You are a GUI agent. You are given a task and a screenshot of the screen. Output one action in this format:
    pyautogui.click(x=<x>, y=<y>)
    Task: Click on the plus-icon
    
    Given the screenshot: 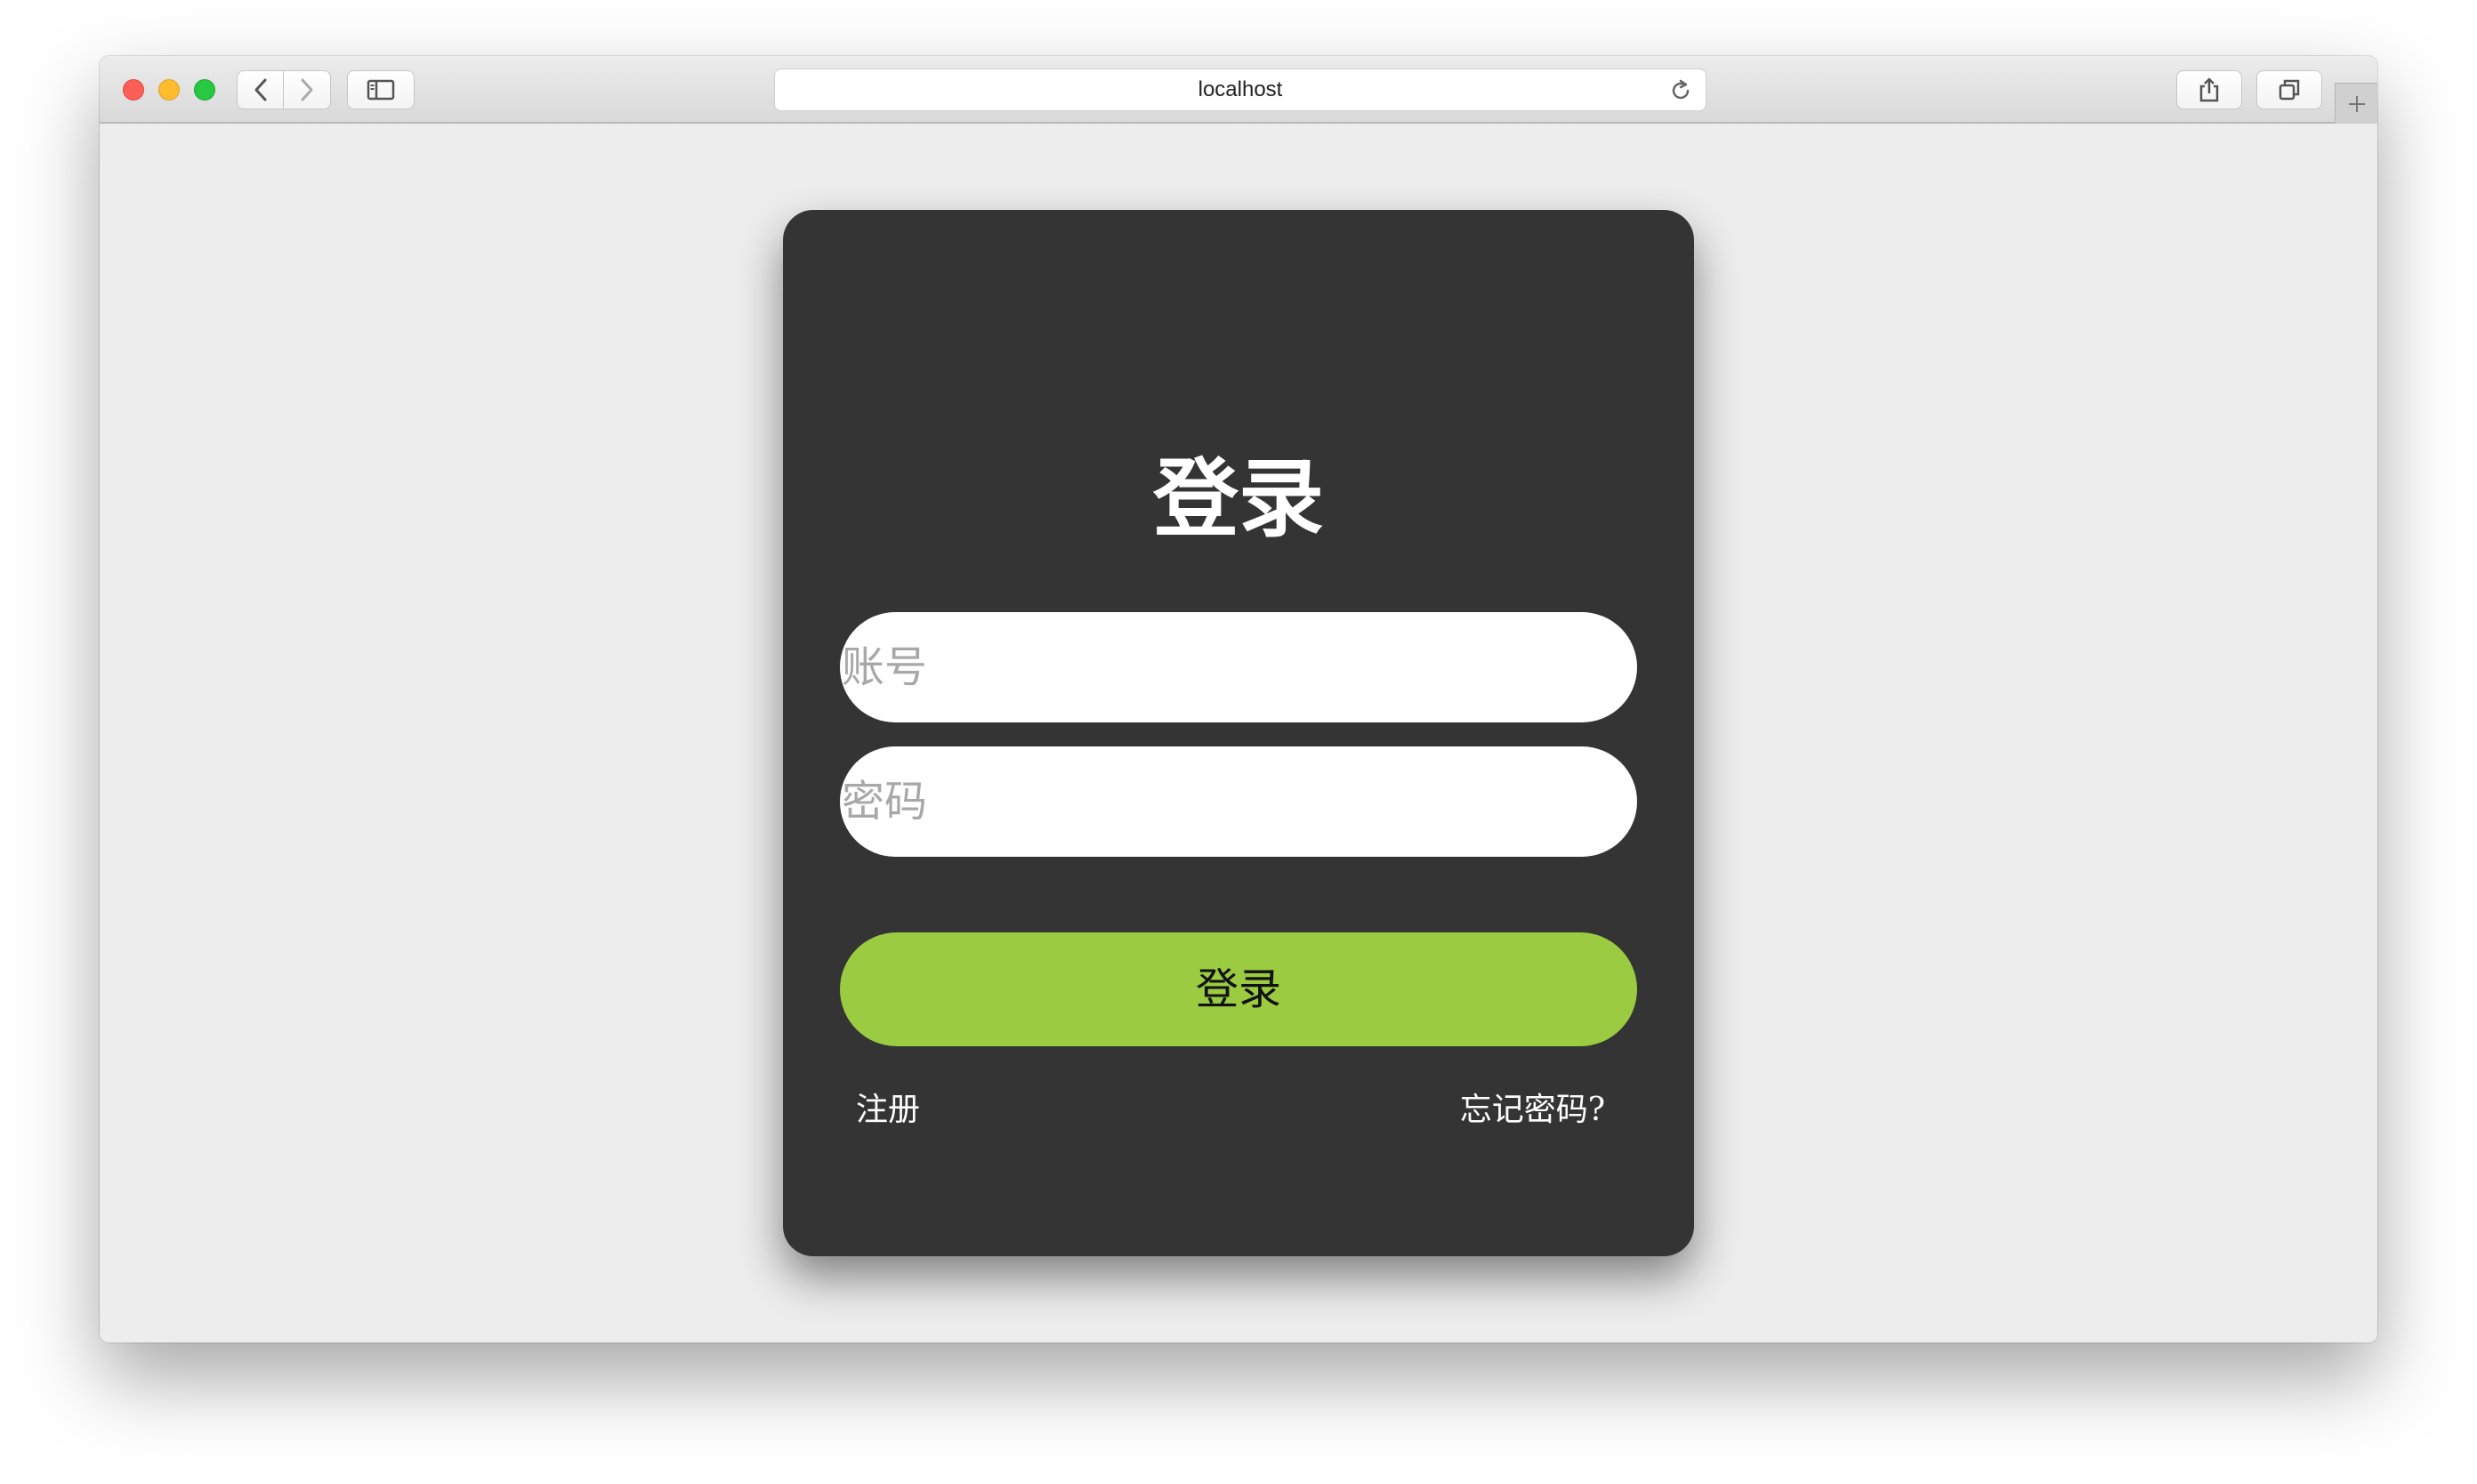 What is the action you would take?
    pyautogui.click(x=2356, y=103)
    